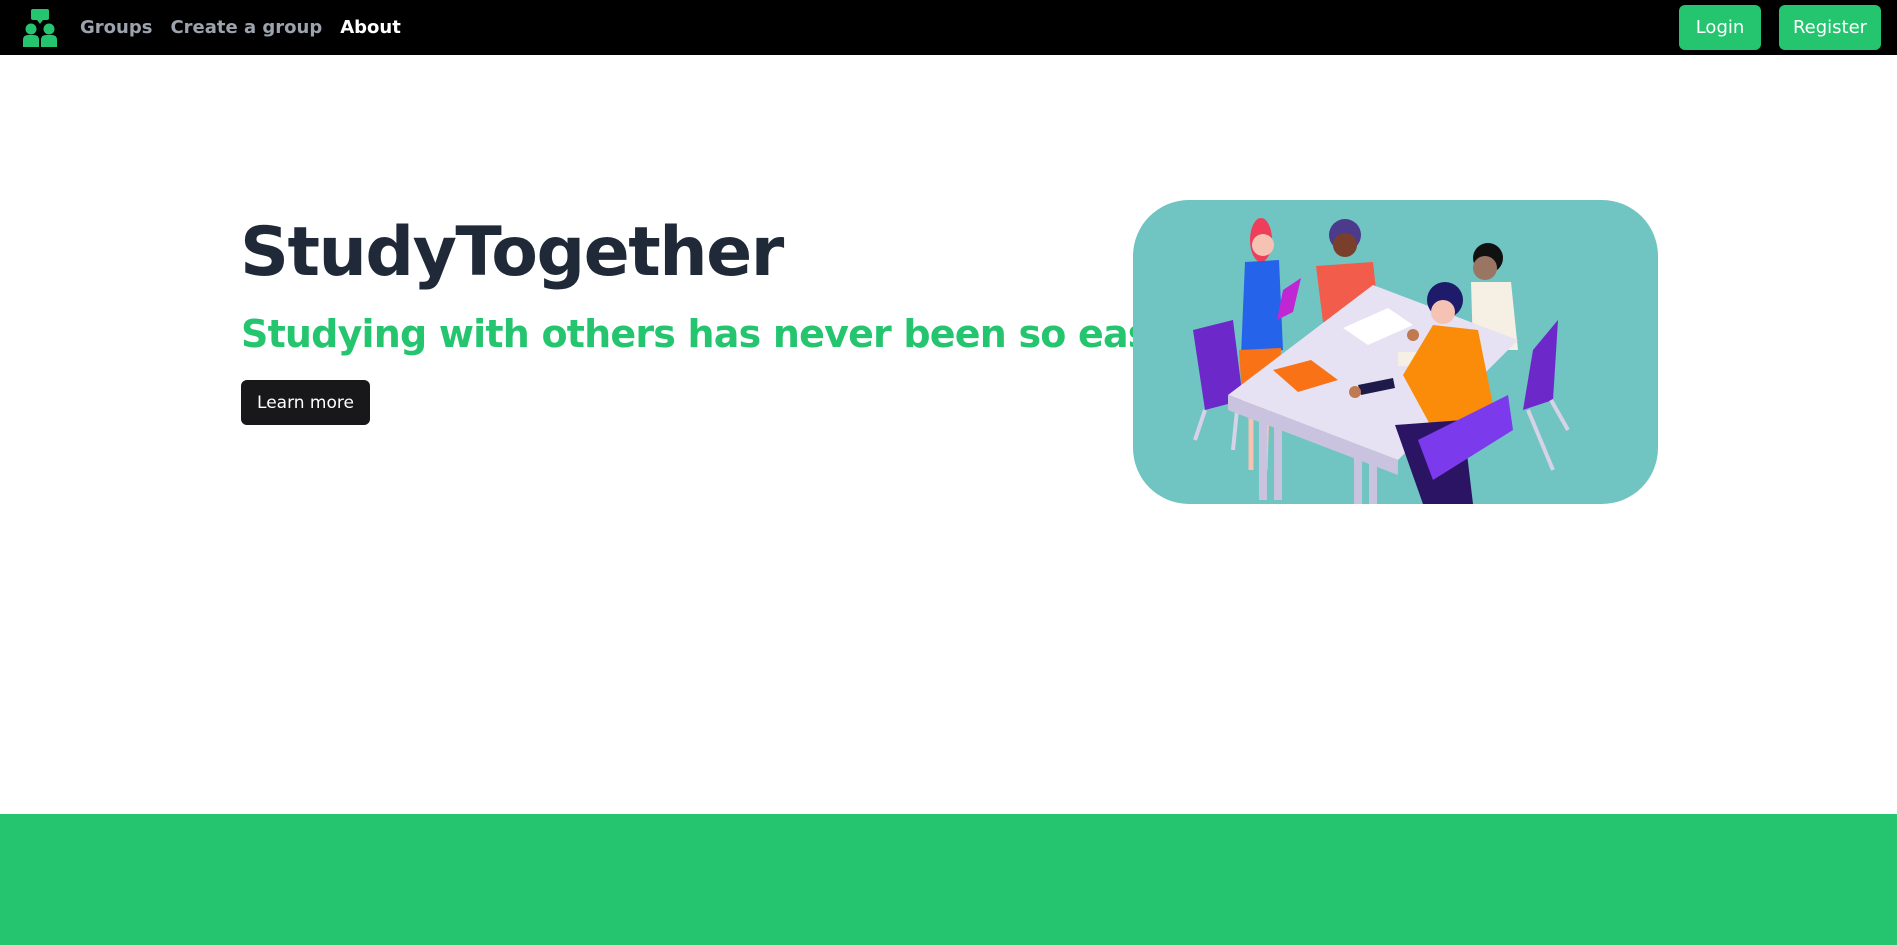 The image size is (1897, 945). Describe the element at coordinates (1830, 27) in the screenshot. I see `register-button: Register` at that location.